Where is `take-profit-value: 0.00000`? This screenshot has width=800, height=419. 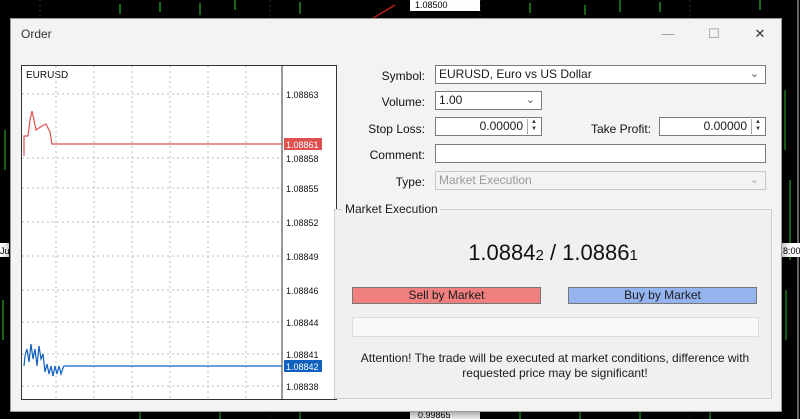 take-profit-value: 0.00000 is located at coordinates (725, 126).